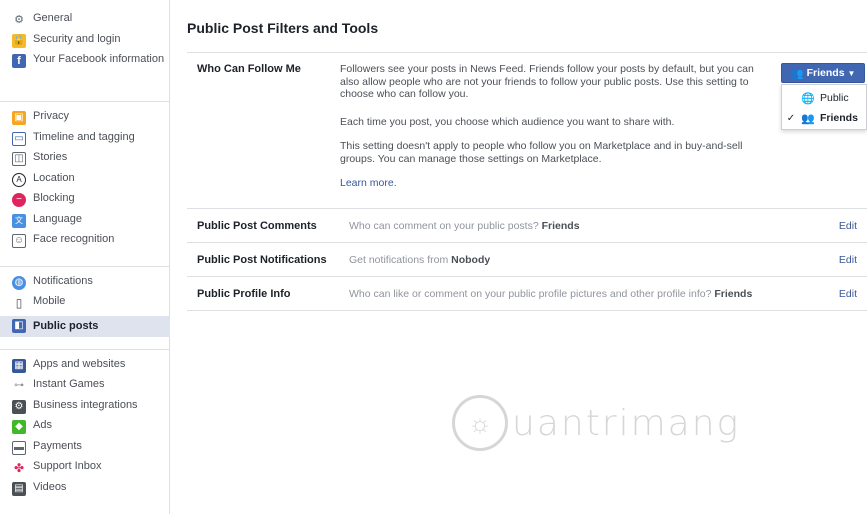  What do you see at coordinates (19, 447) in the screenshot?
I see `card-icon: ▬` at bounding box center [19, 447].